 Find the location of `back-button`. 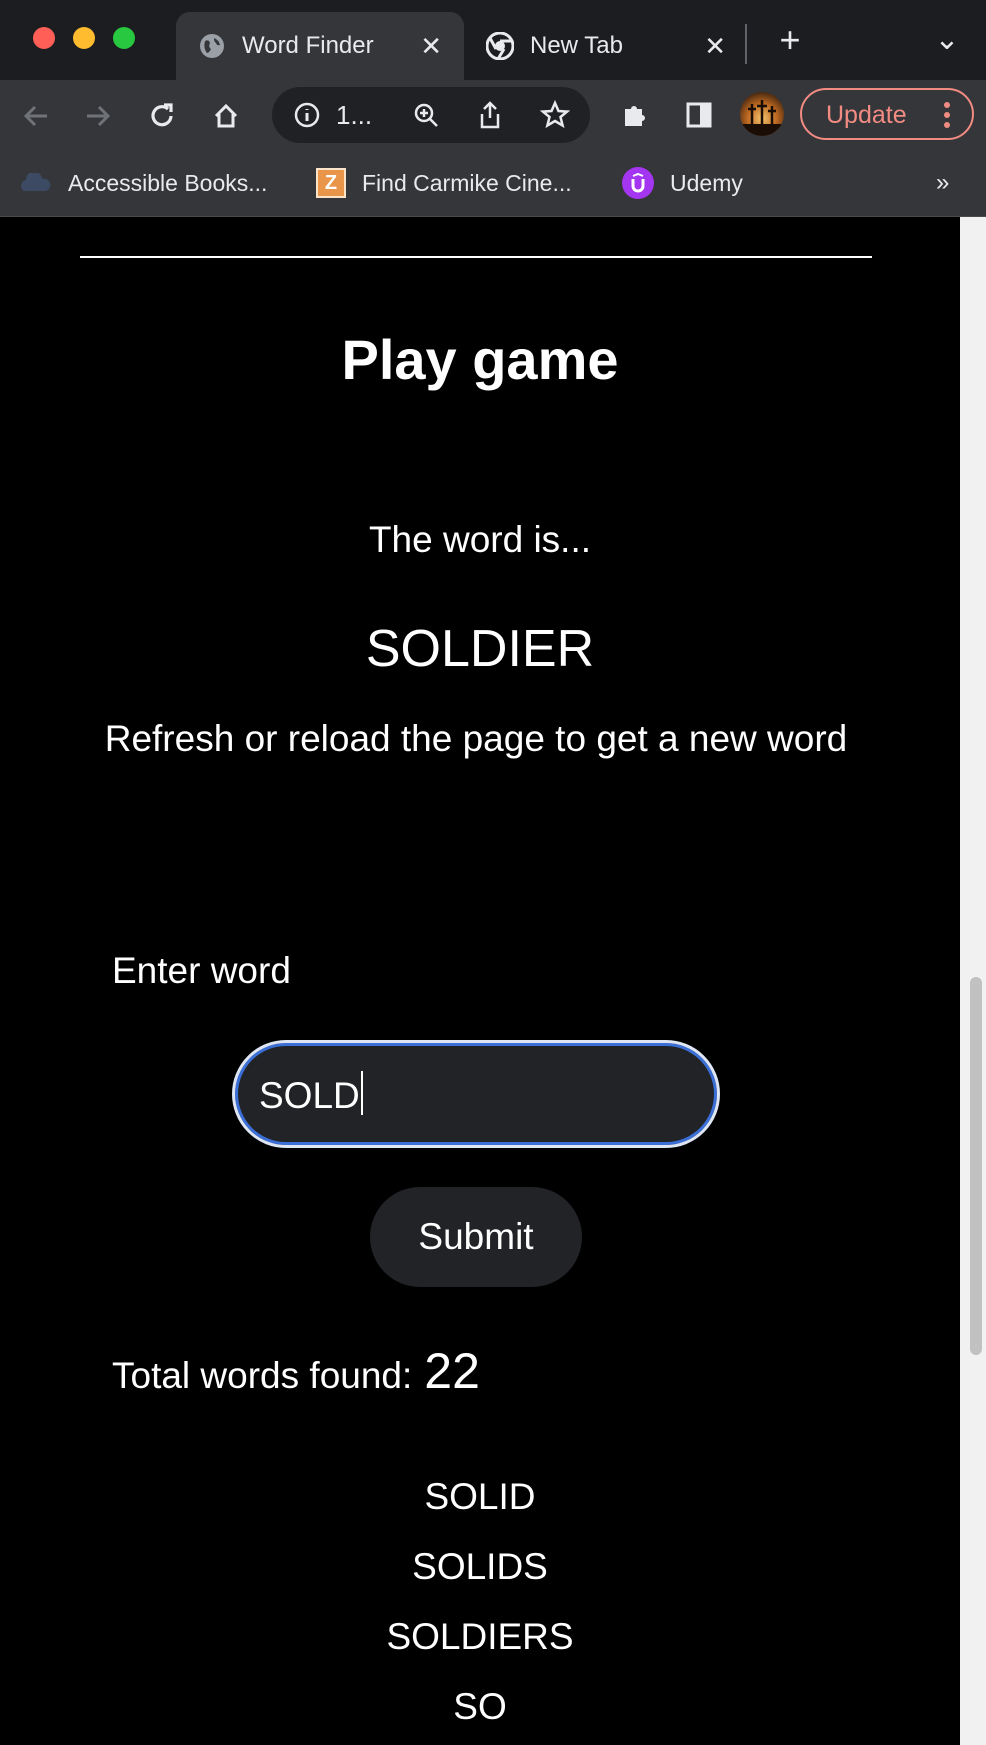

back-button is located at coordinates (36, 116).